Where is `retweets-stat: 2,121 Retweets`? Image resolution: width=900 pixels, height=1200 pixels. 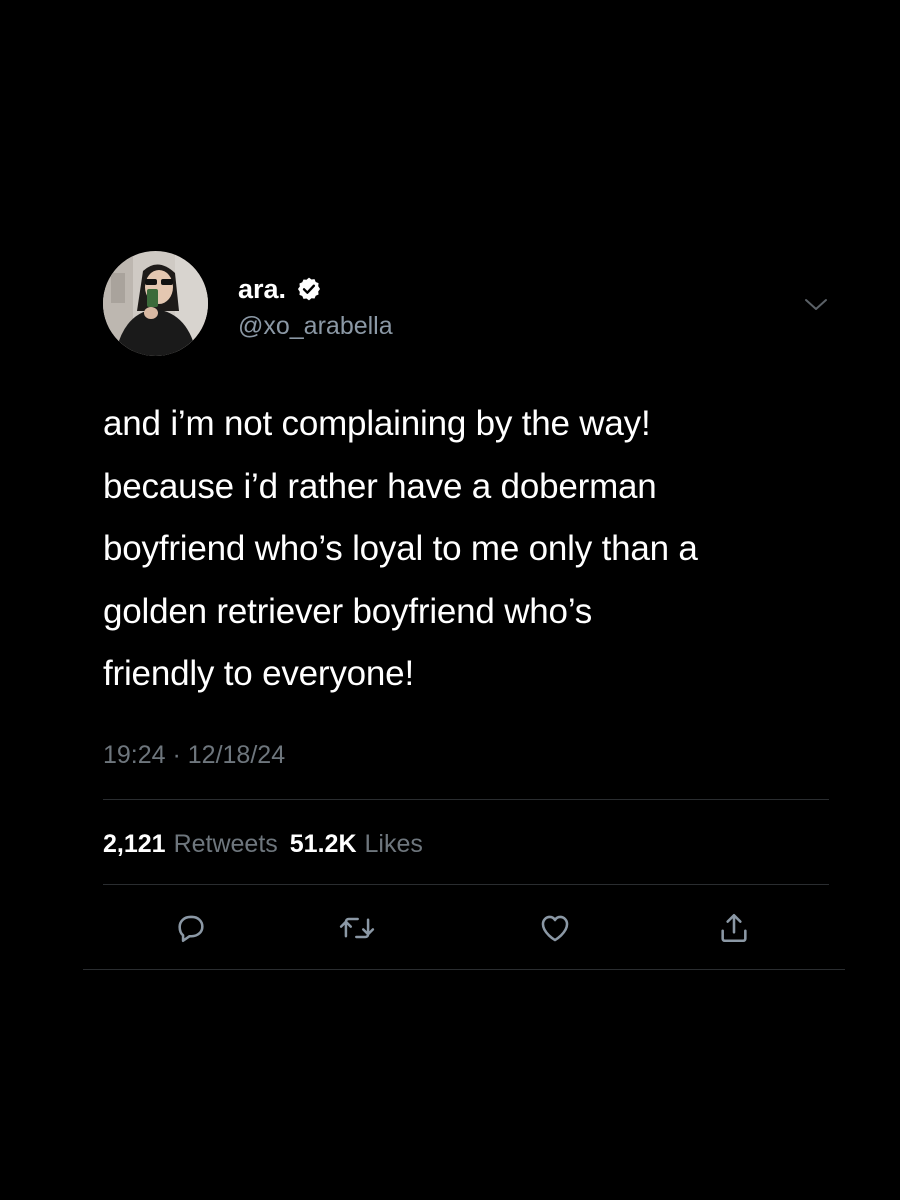
retweets-stat: 2,121 Retweets is located at coordinates (190, 844).